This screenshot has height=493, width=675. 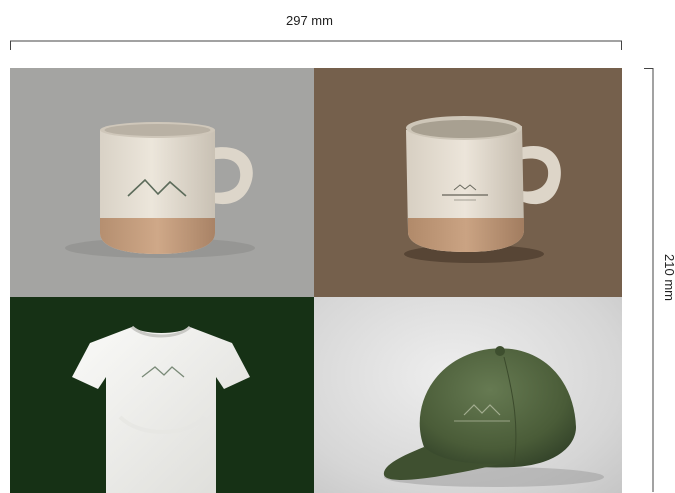 I want to click on width-dimension-line, so click(x=316, y=45).